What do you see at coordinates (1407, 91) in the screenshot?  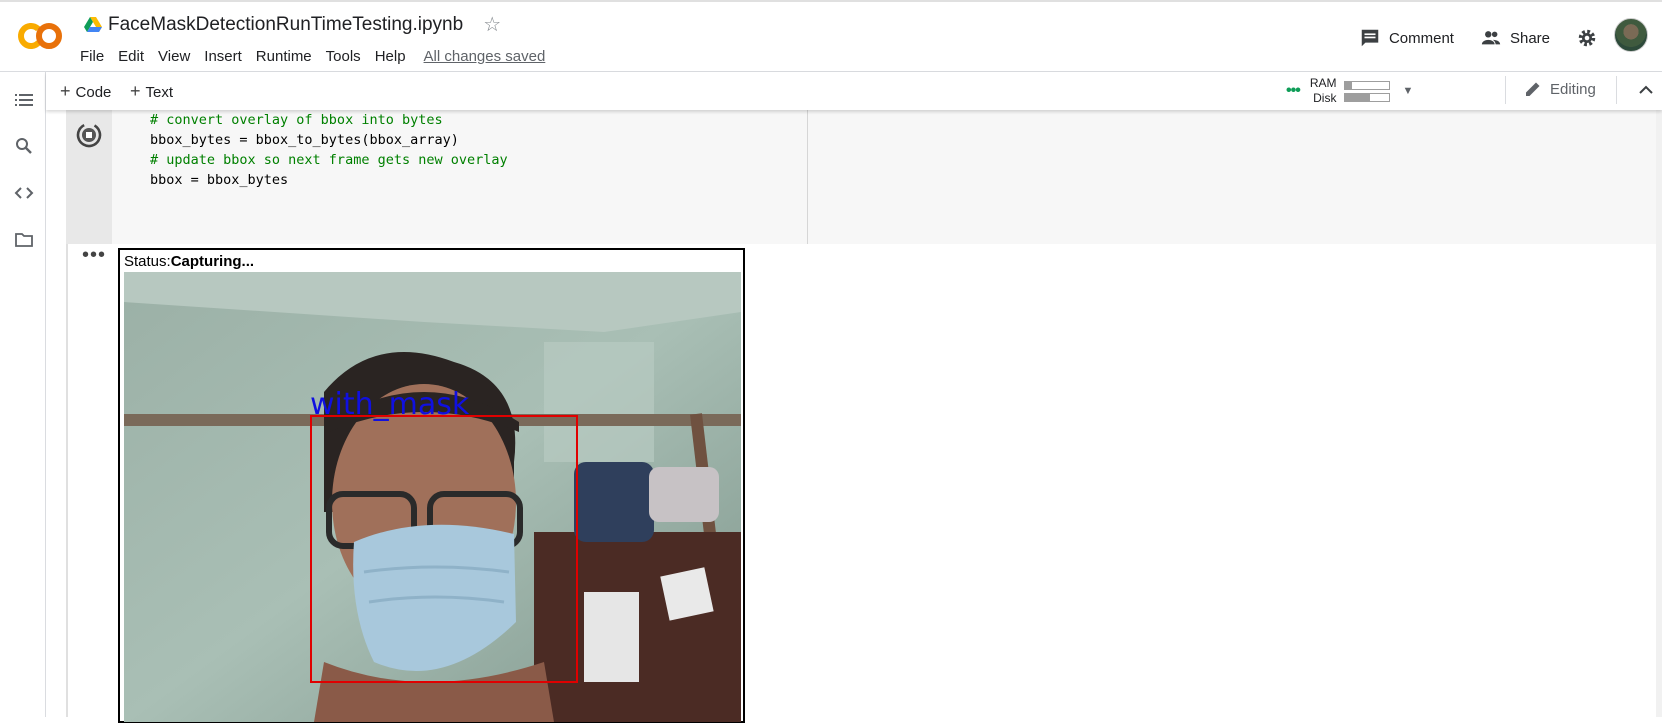 I see `chevron-down-icon: ▼` at bounding box center [1407, 91].